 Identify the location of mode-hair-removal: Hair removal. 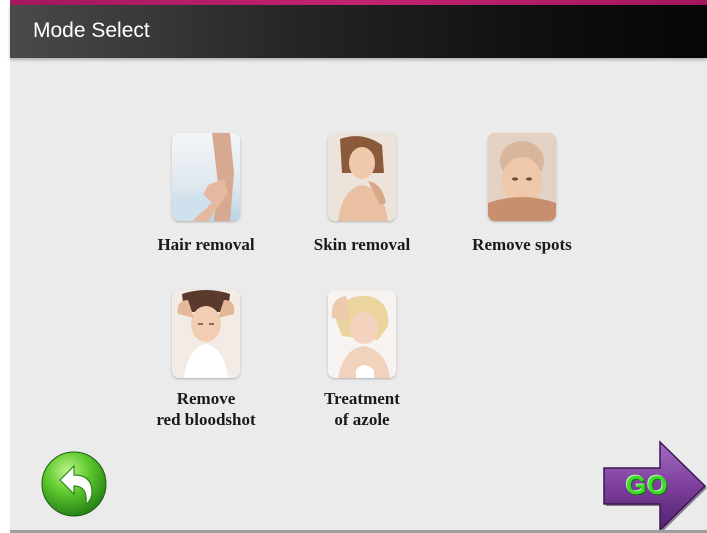
(206, 194).